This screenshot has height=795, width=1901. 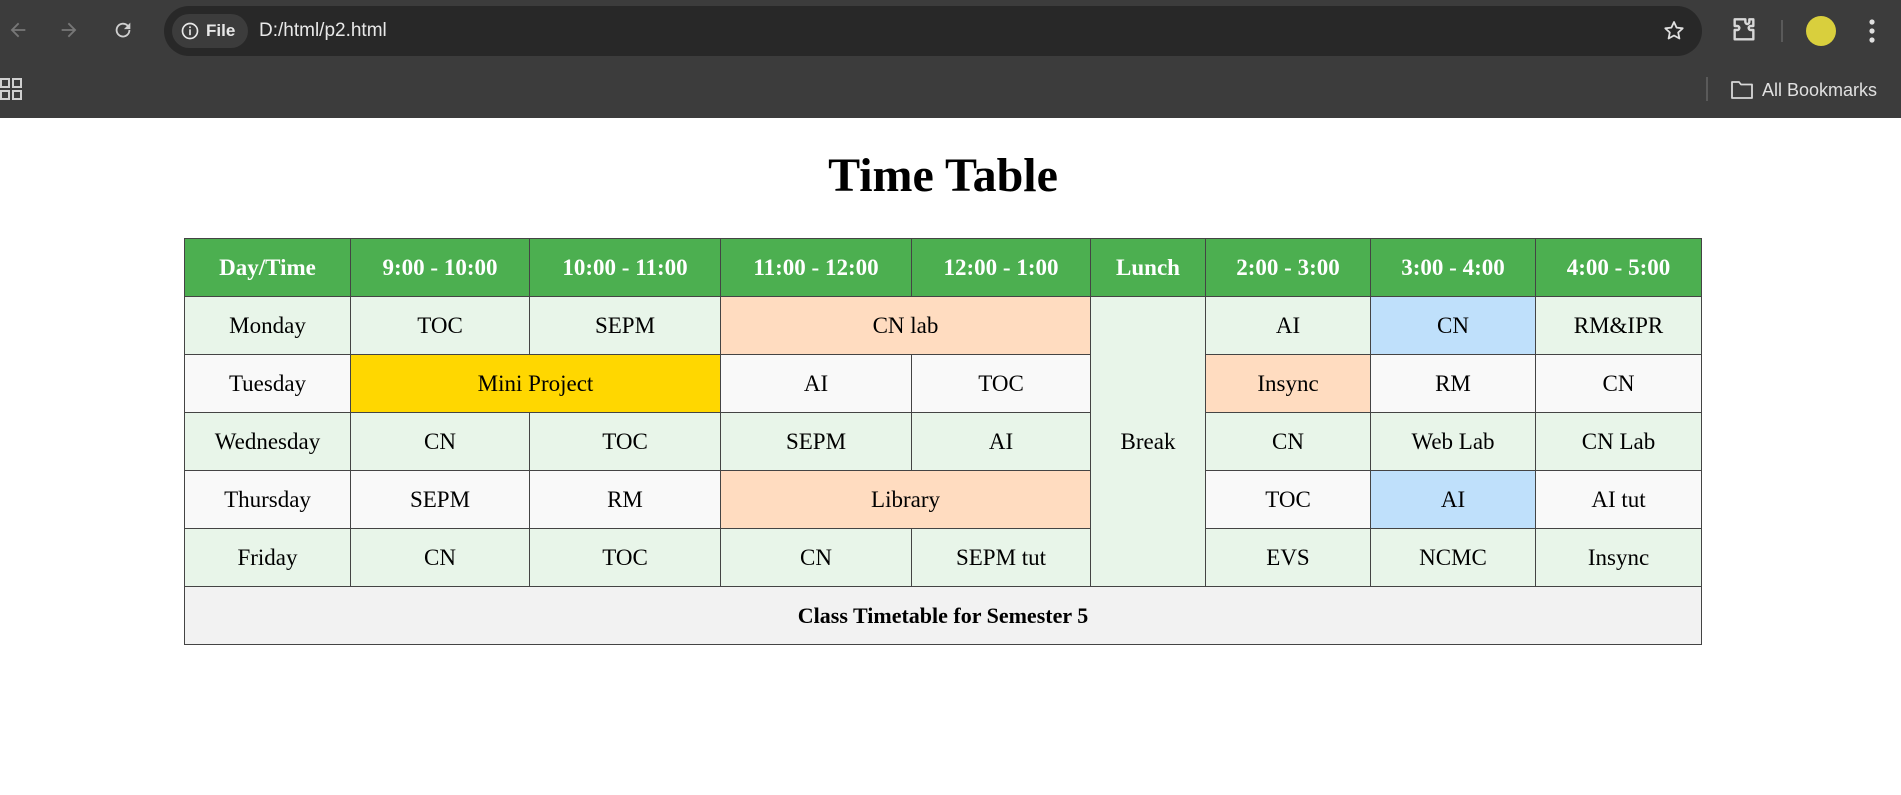 What do you see at coordinates (1674, 31) in the screenshot?
I see `star-icon` at bounding box center [1674, 31].